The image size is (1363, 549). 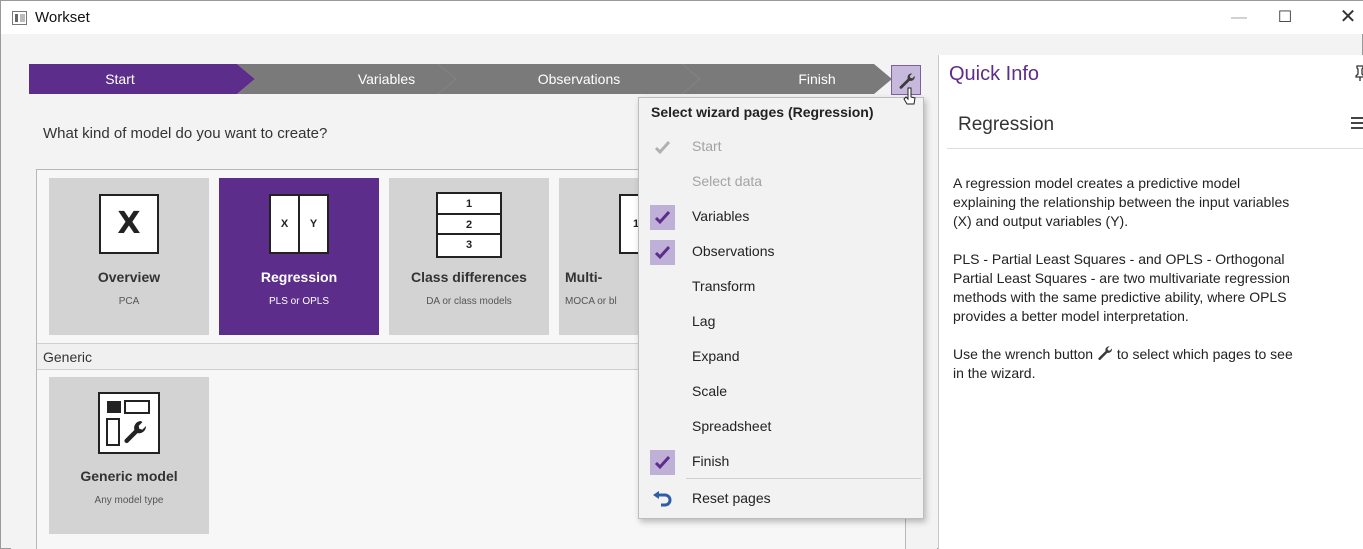 I want to click on menu-item-finish: Finish, so click(x=781, y=462).